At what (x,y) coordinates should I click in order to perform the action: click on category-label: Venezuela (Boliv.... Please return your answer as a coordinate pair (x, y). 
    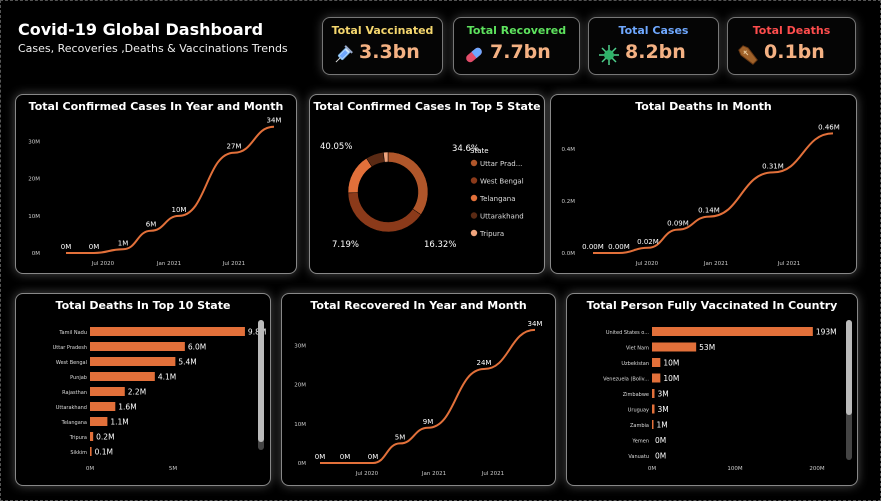
    Looking at the image, I should click on (626, 380).